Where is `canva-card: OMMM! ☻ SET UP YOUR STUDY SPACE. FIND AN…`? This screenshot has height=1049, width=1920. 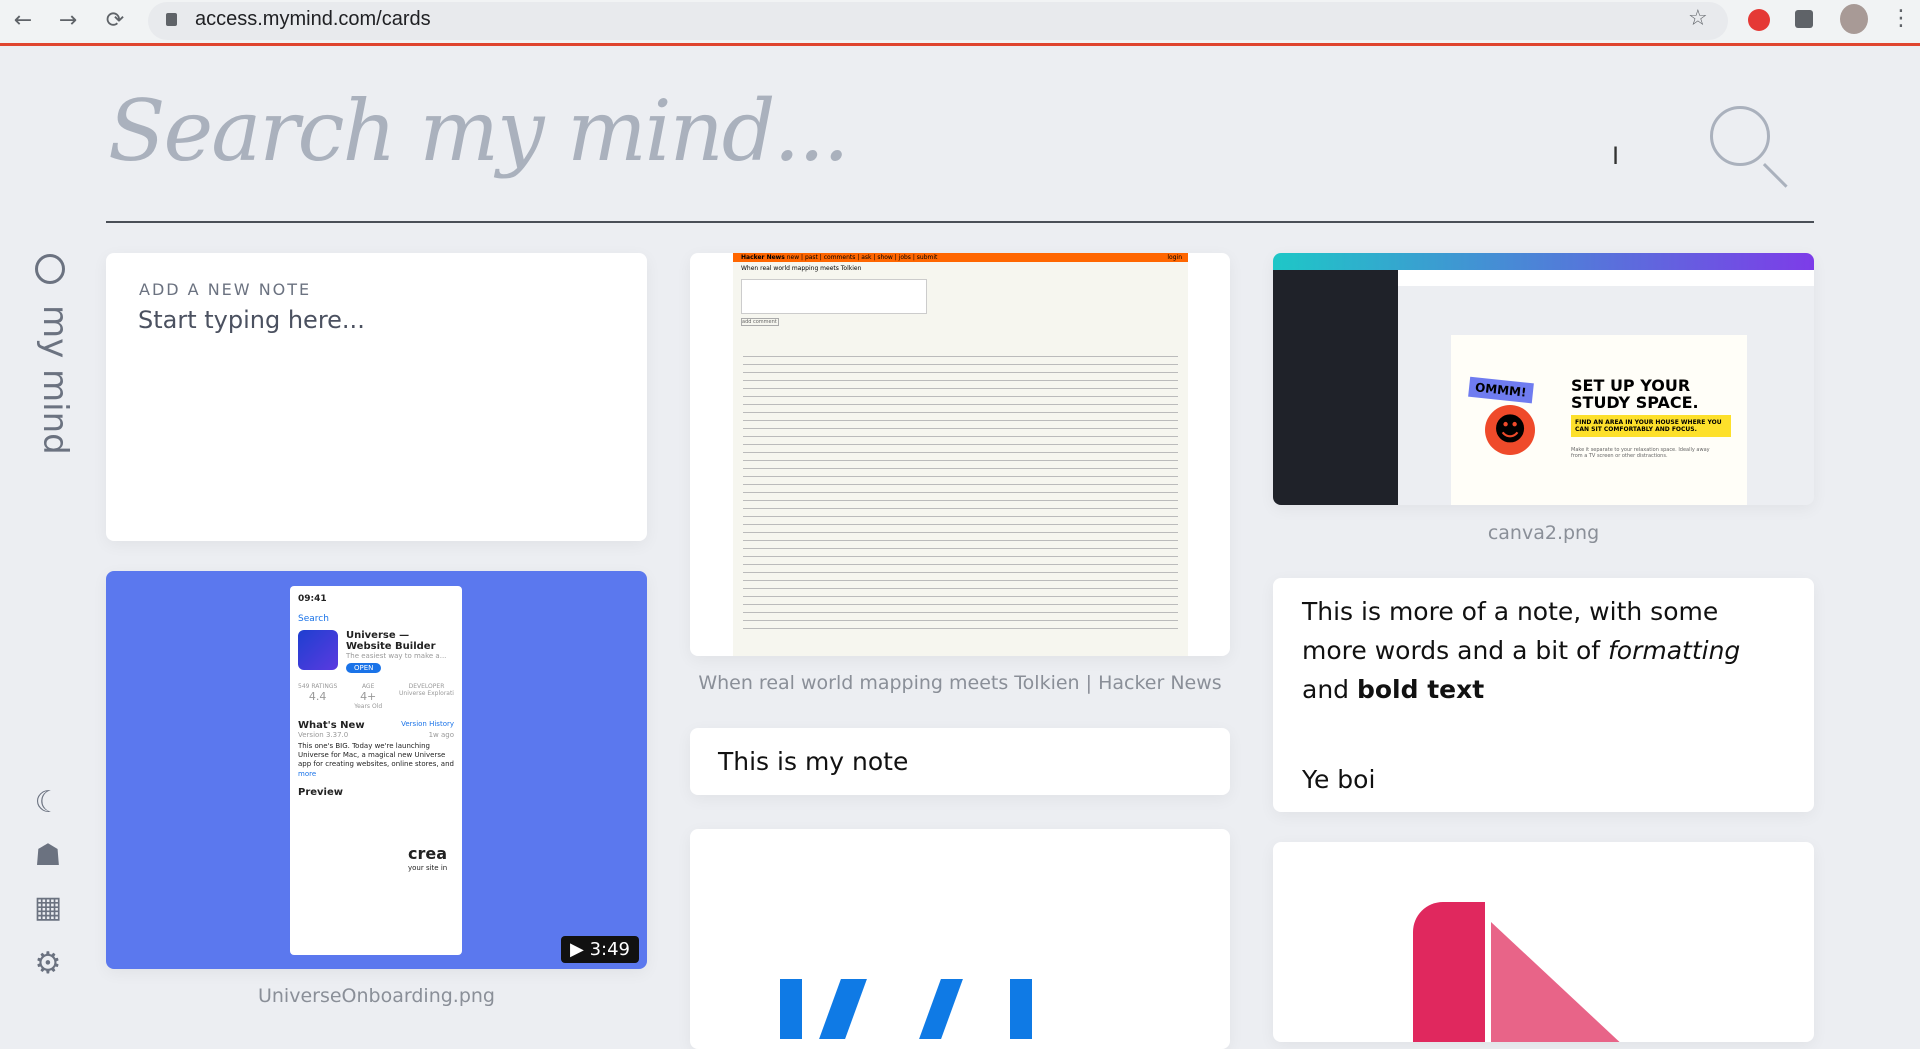 canva-card: OMMM! ☻ SET UP YOUR STUDY SPACE. FIND AN… is located at coordinates (1543, 379).